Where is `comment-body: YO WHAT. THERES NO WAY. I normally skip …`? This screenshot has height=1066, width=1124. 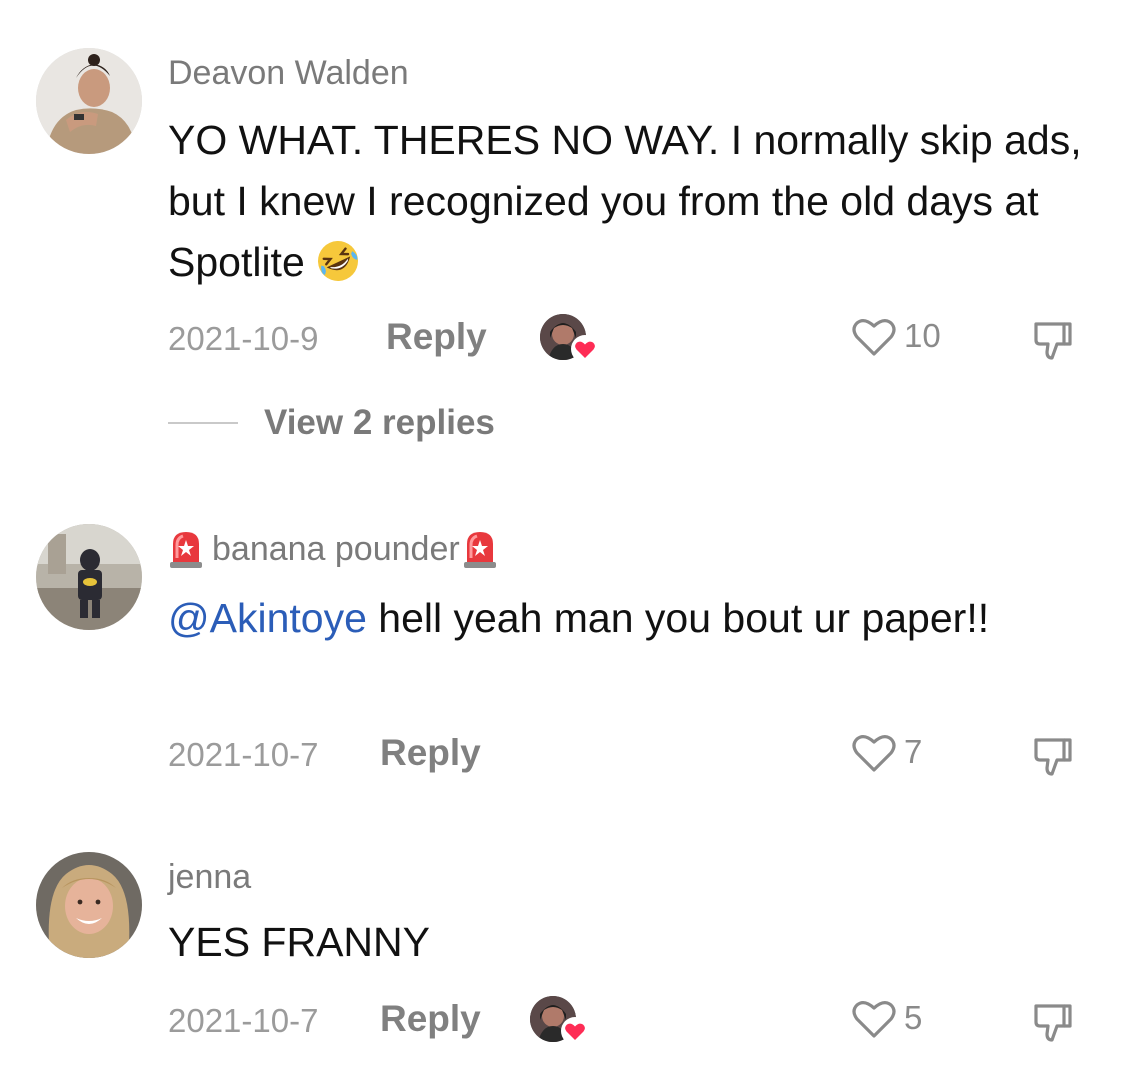
comment-body: YO WHAT. THERES NO WAY. I normally skip … is located at coordinates (625, 201).